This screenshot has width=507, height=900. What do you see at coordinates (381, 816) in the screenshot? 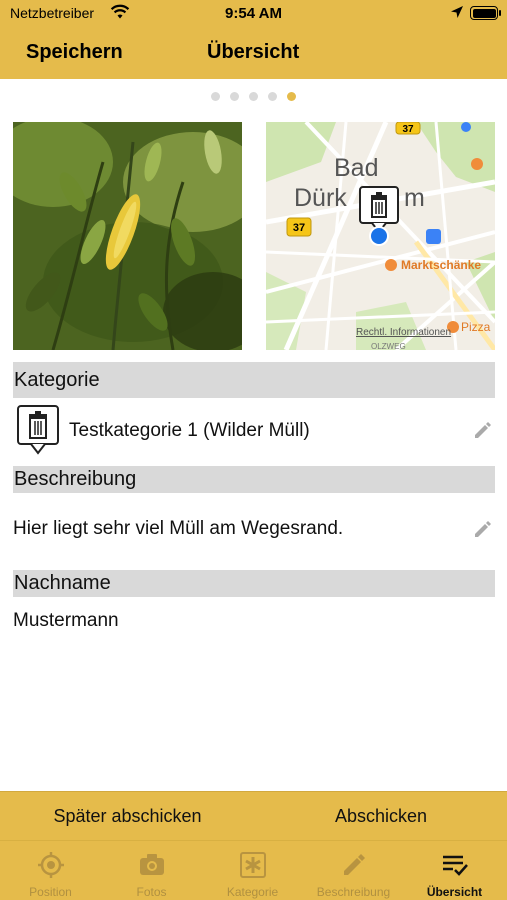
I see `send-button: Abschicken` at bounding box center [381, 816].